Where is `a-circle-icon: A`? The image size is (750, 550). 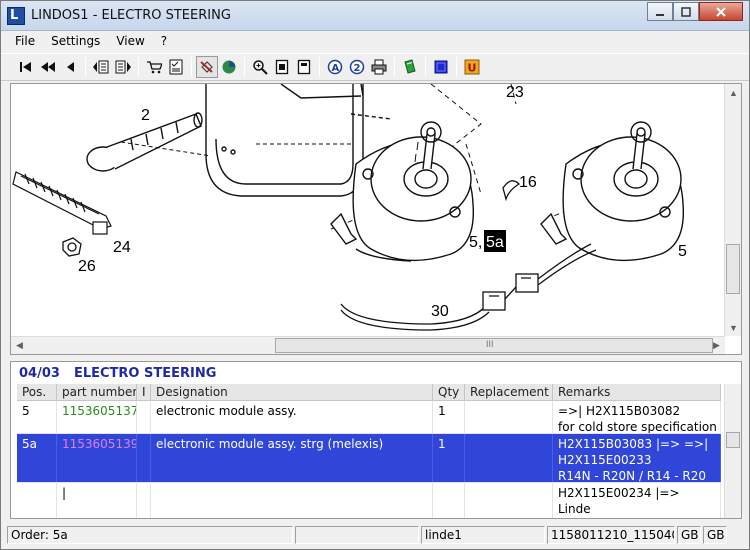
a-circle-icon: A is located at coordinates (335, 67).